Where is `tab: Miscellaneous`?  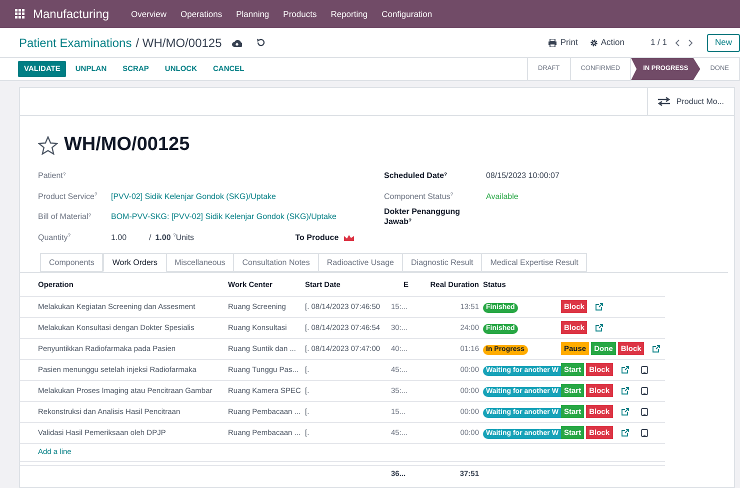
tab: Miscellaneous is located at coordinates (200, 262).